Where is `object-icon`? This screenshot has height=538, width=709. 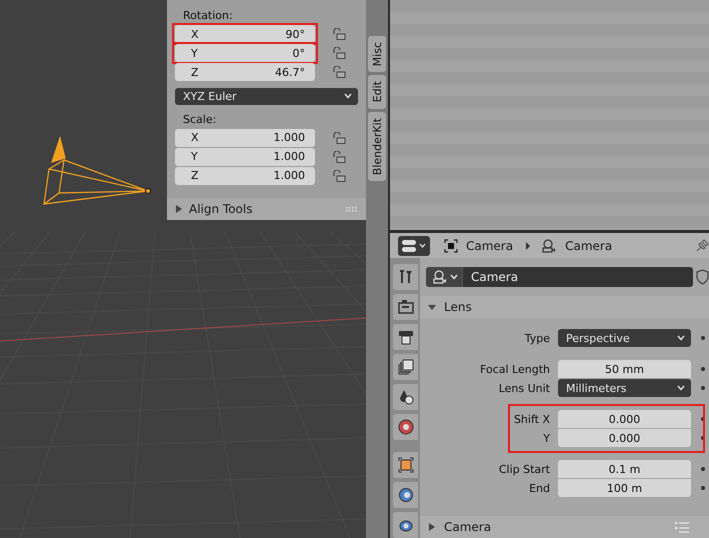
object-icon is located at coordinates (451, 245).